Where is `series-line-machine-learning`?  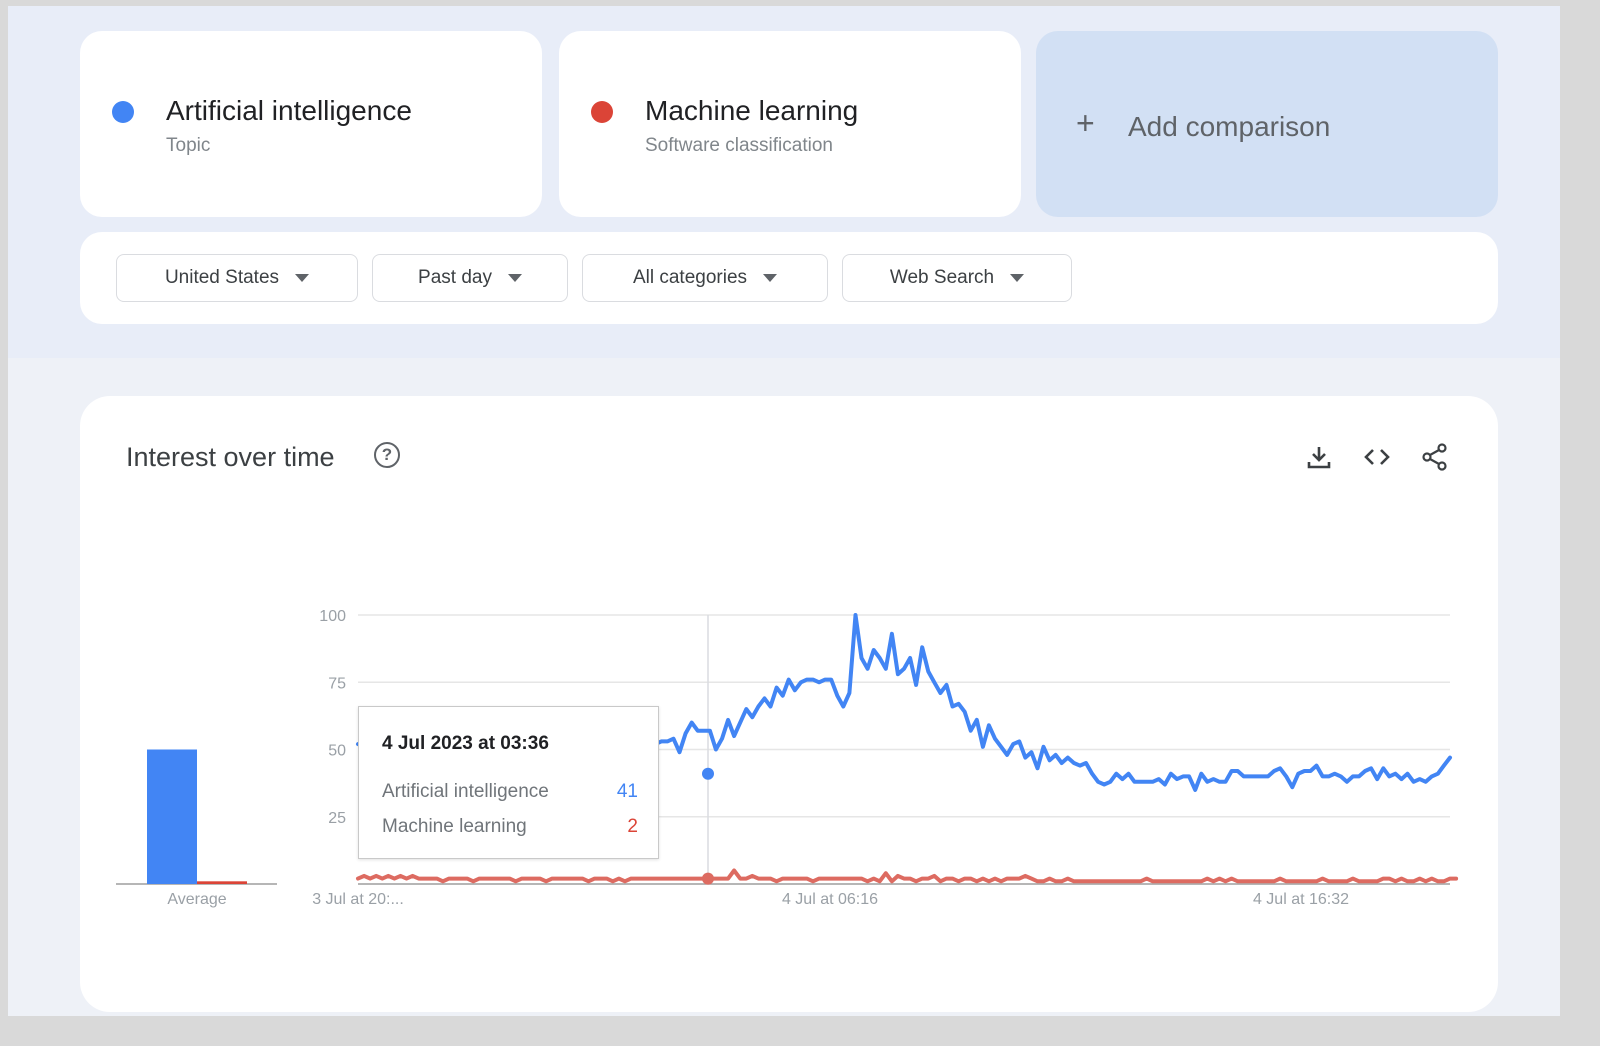
series-line-machine-learning is located at coordinates (907, 876).